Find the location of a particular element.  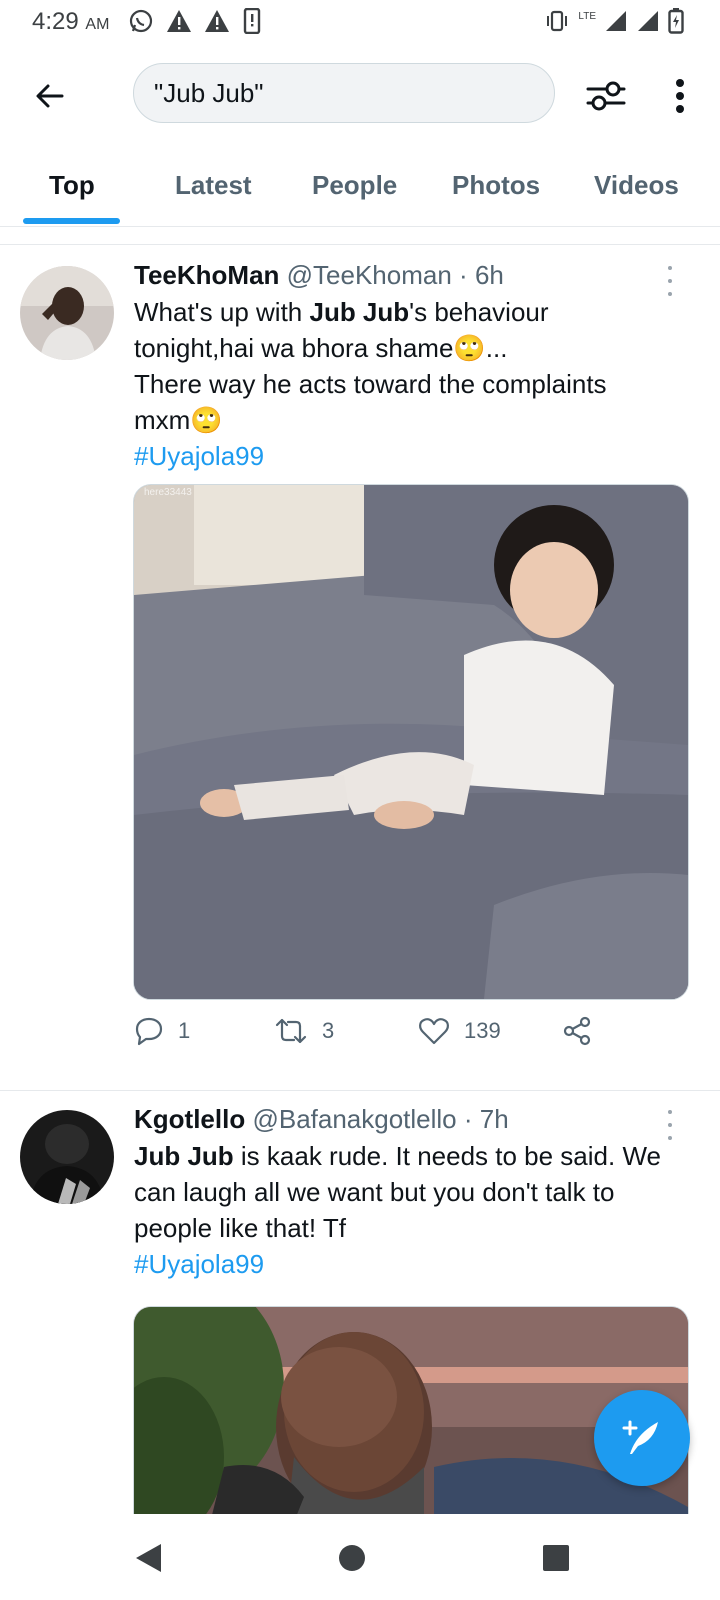

status-right-icons: LTE is located at coordinates (614, 21).